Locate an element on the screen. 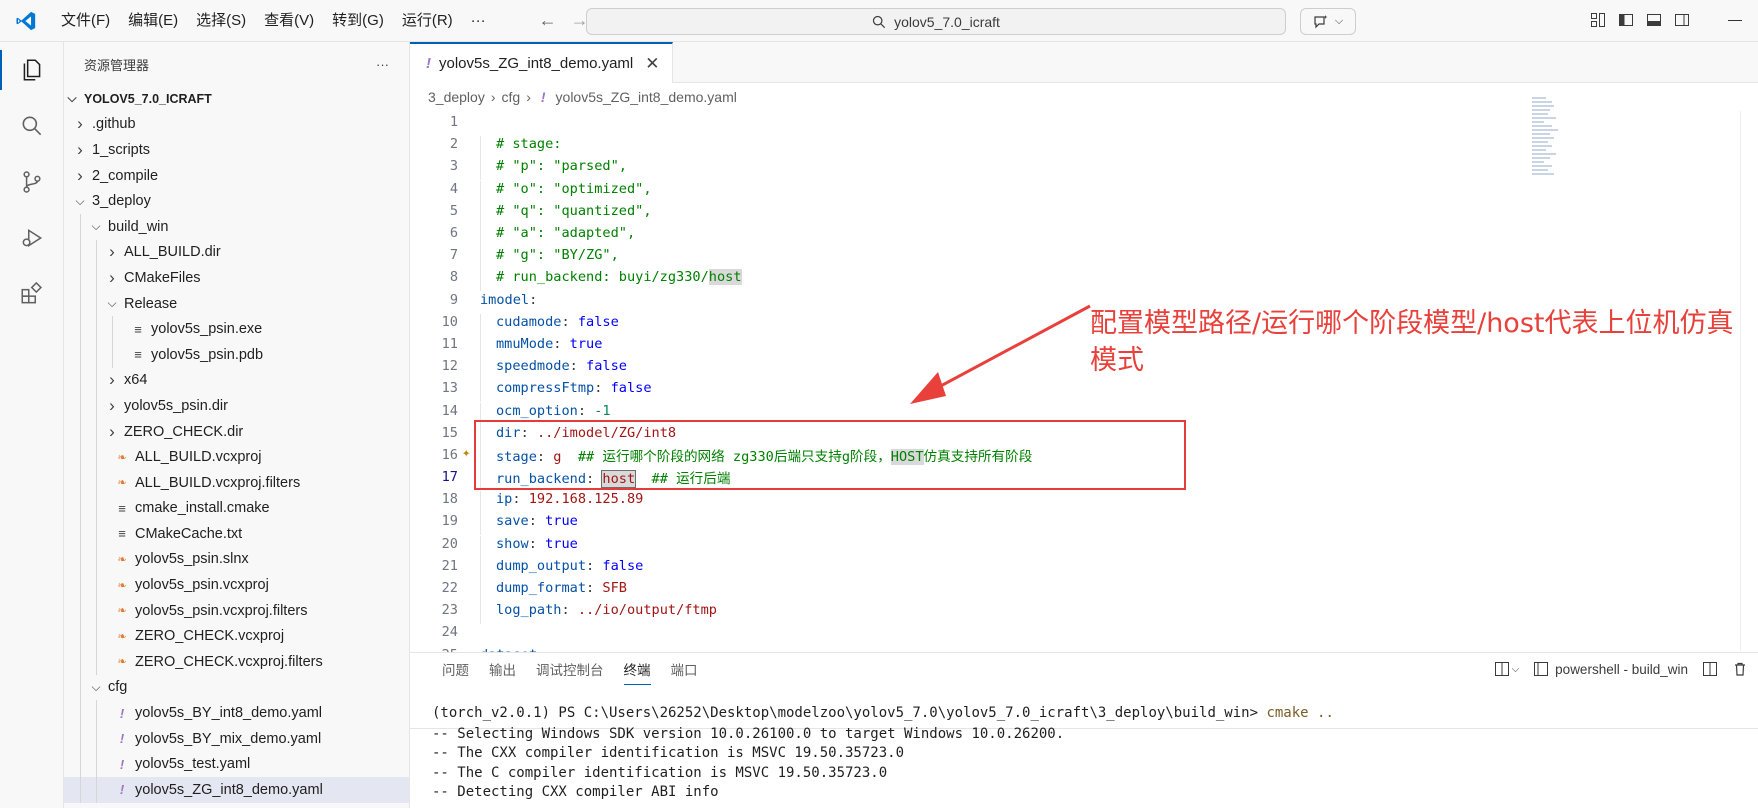 The image size is (1758, 808). menu-item: 转到(G) is located at coordinates (358, 21).